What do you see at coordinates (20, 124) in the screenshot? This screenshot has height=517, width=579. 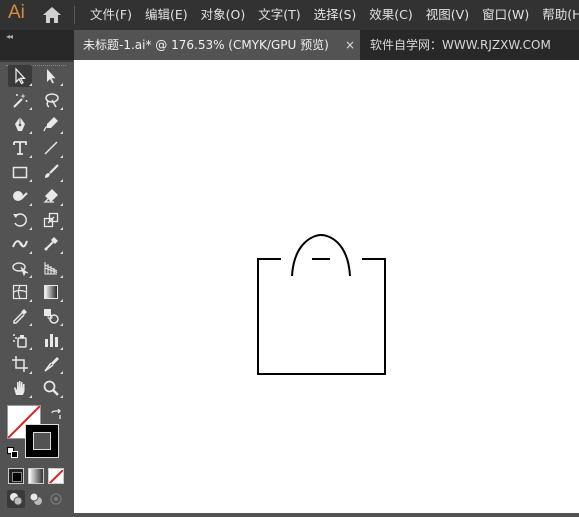 I see `pen-tool-icon` at bounding box center [20, 124].